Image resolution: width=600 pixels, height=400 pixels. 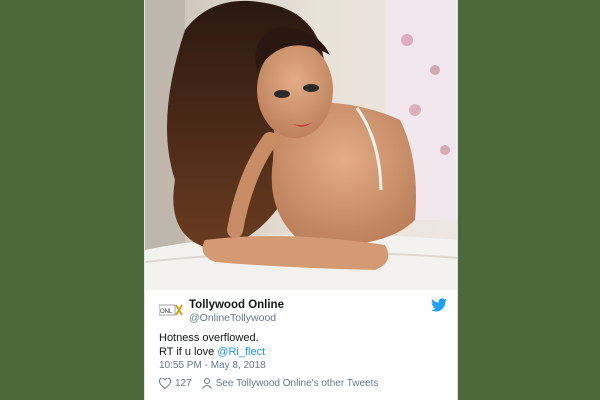 I want to click on author-names: Tollywood Online @OnlineTollywood, so click(x=236, y=311).